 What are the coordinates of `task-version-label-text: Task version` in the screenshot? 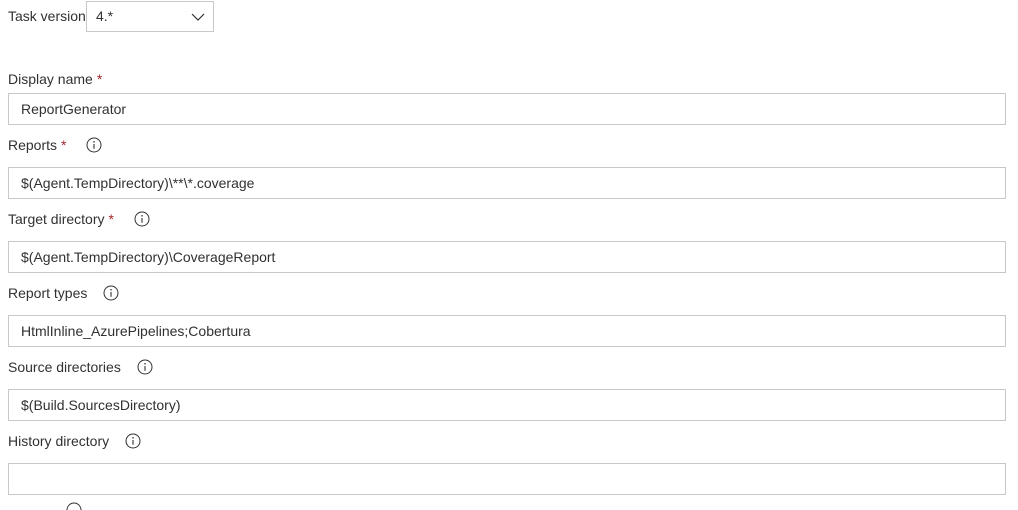 It's located at (47, 16).